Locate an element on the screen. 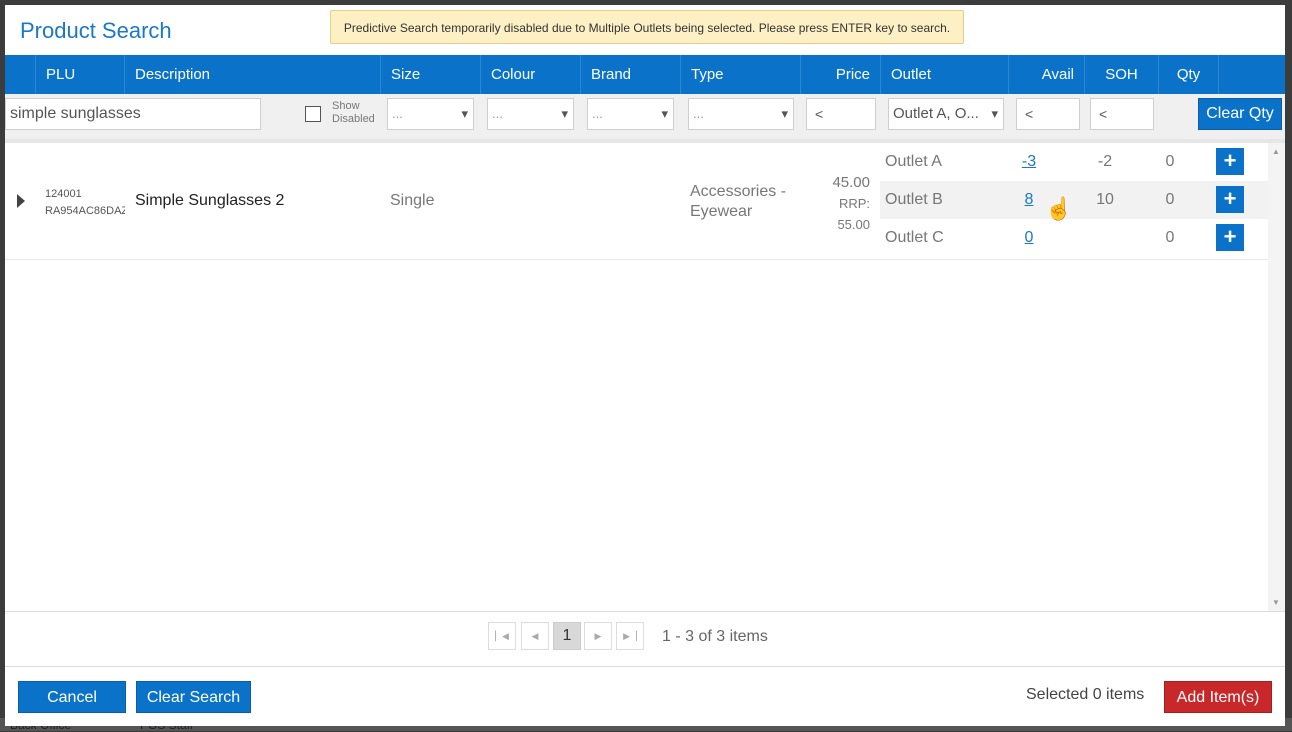  hand-cursor-icon: ☝ is located at coordinates (1059, 208).